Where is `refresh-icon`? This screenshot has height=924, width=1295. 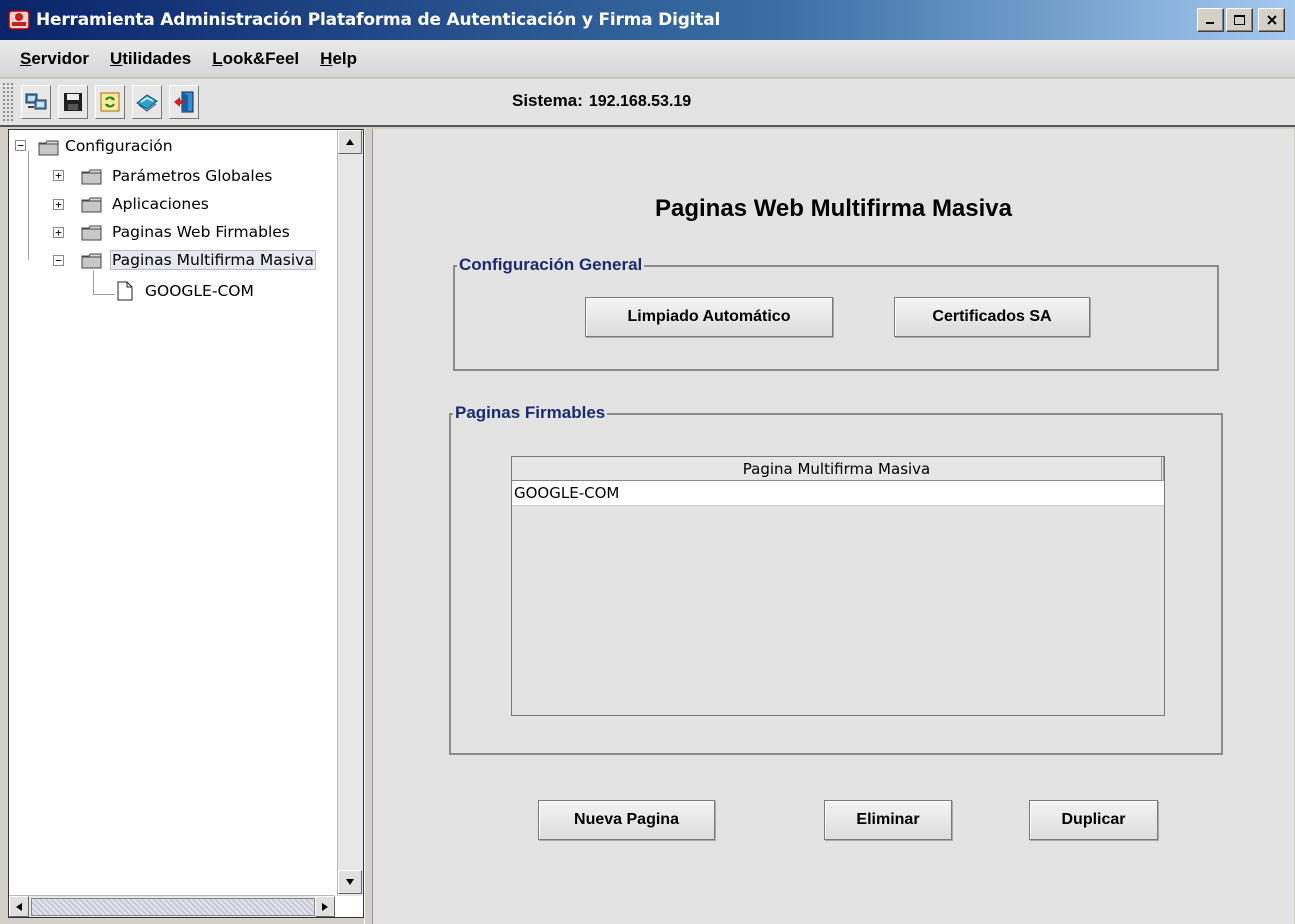 refresh-icon is located at coordinates (110, 102).